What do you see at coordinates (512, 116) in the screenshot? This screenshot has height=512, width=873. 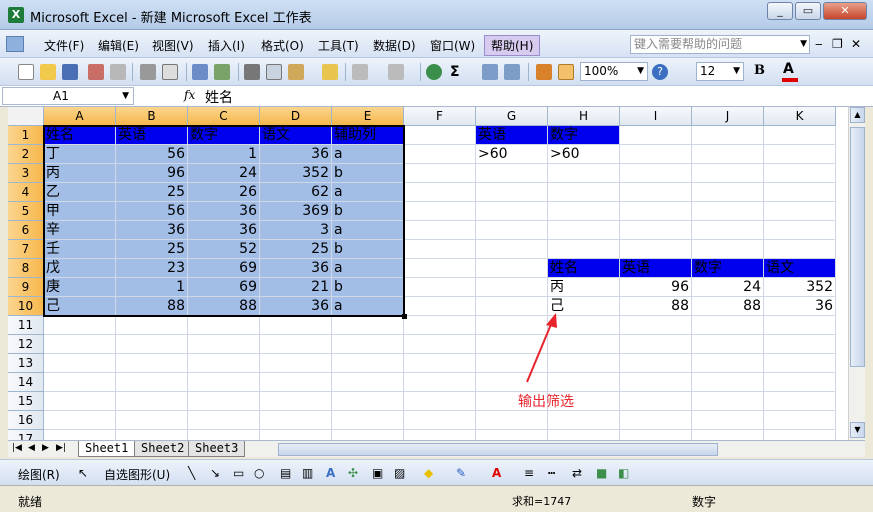 I see `column-header-g: G` at bounding box center [512, 116].